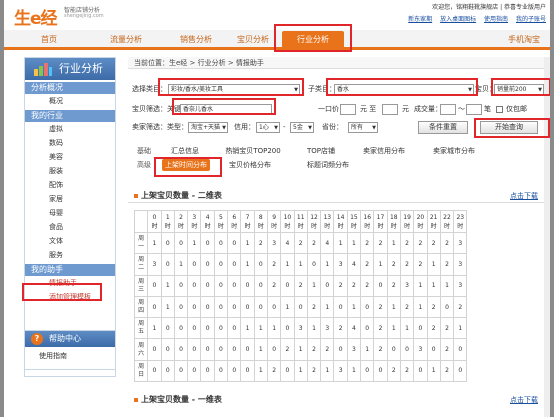 The height and width of the screenshot is (417, 554). I want to click on vertical-scrollbar, so click(547, 237).